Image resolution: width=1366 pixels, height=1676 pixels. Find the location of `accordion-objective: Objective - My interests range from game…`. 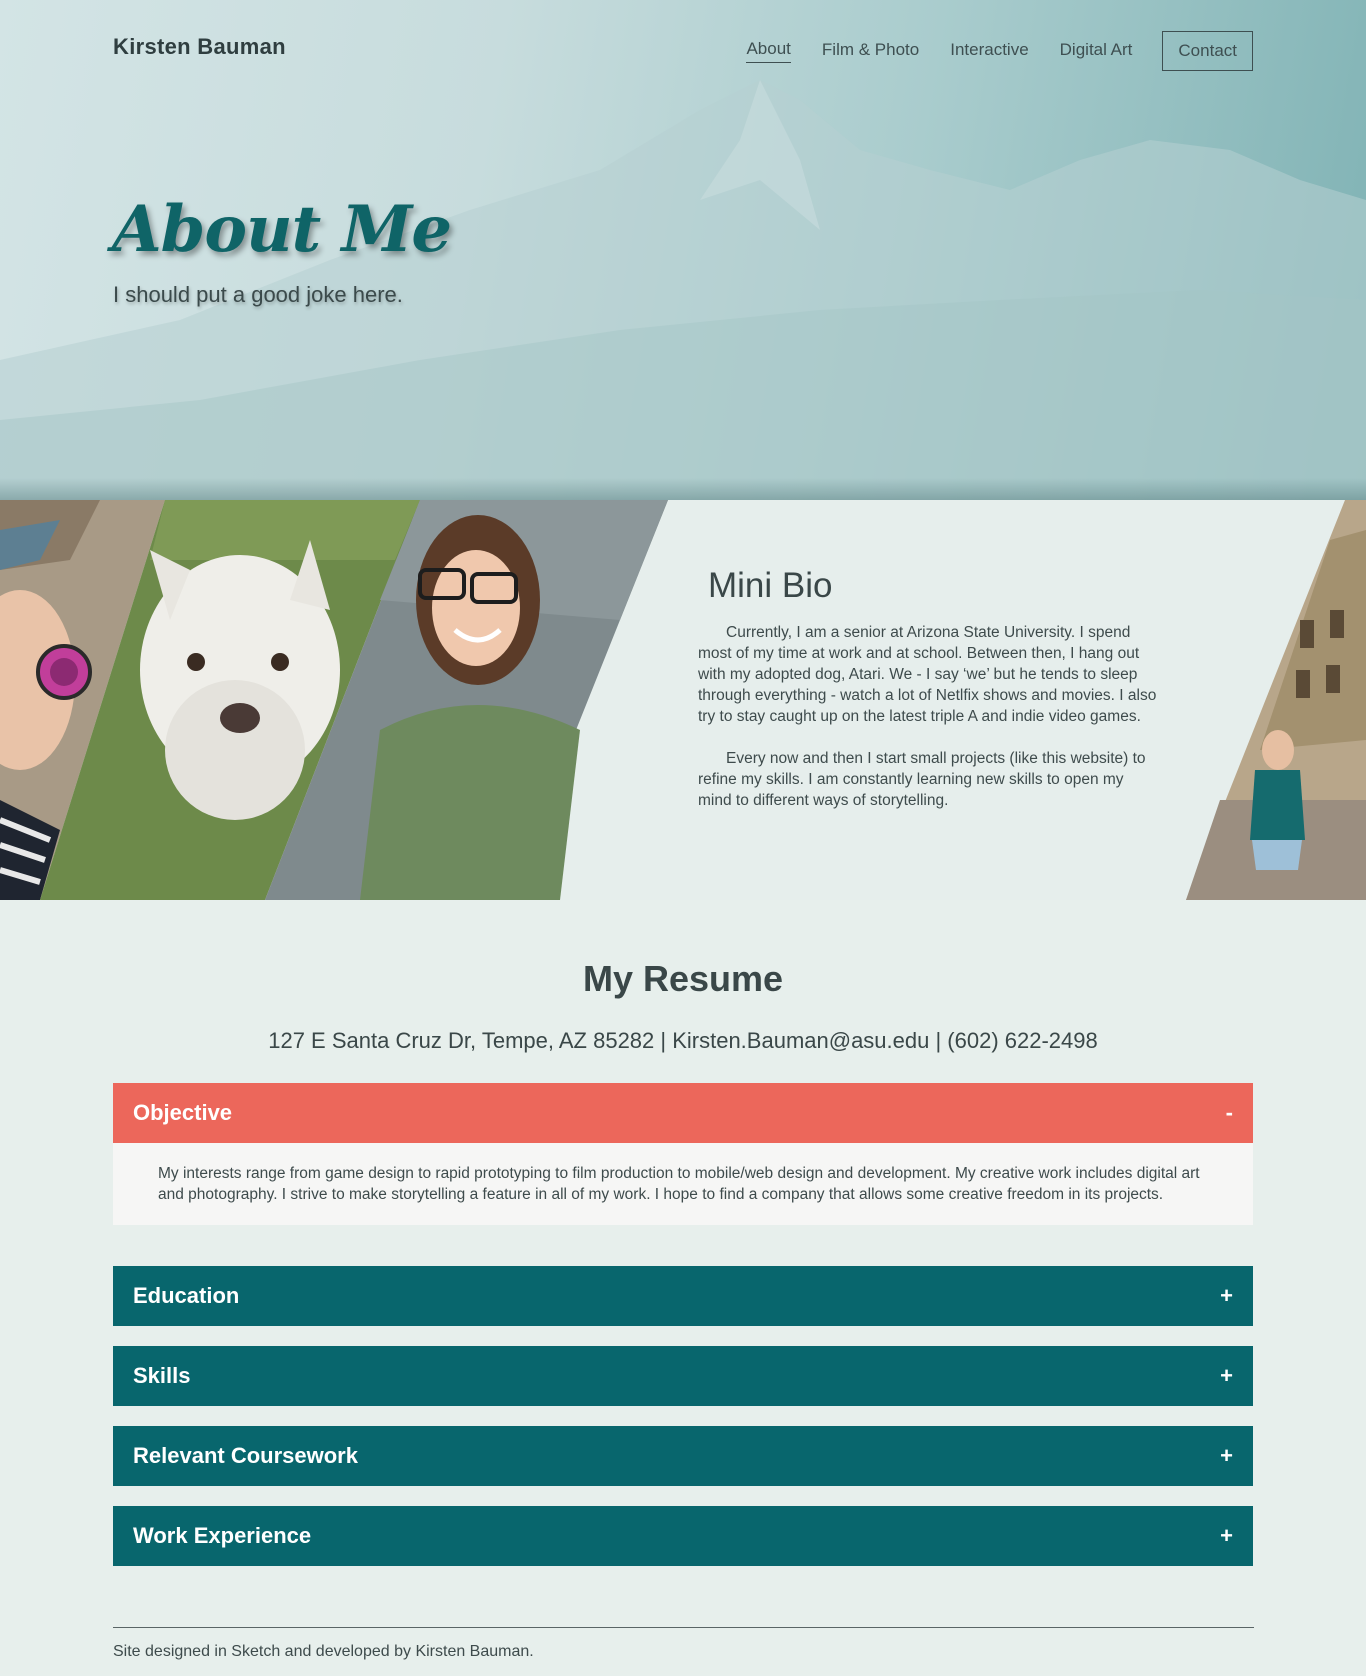

accordion-objective: Objective - My interests range from game… is located at coordinates (683, 1154).